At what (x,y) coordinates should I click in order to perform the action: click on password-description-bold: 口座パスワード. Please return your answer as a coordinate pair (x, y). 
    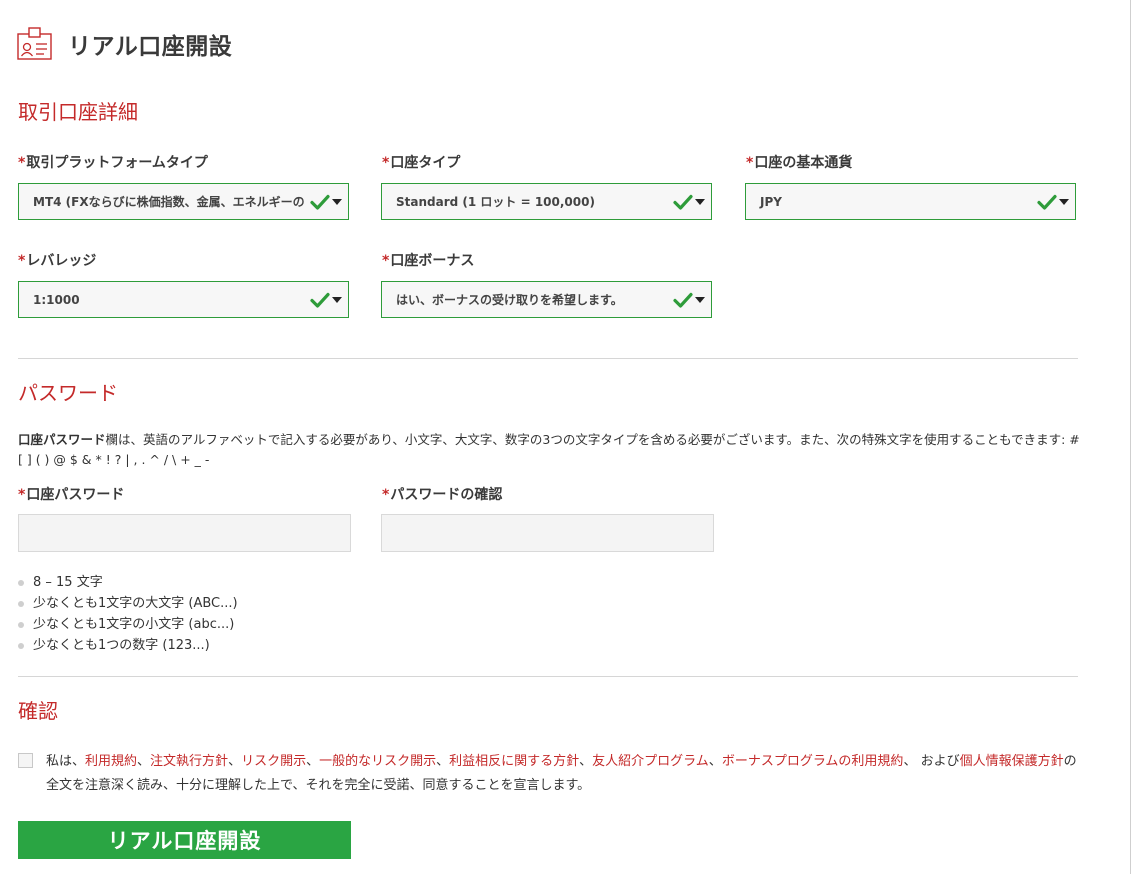
    Looking at the image, I should click on (62, 439).